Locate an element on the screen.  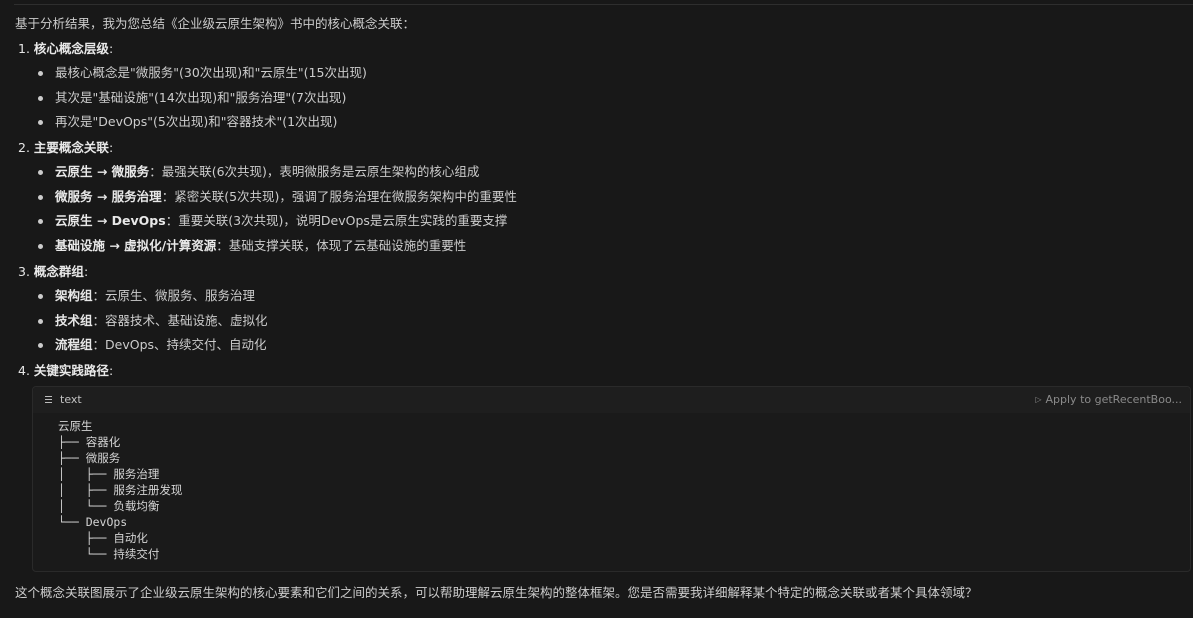
code-line: └── DevOps is located at coordinates (93, 521).